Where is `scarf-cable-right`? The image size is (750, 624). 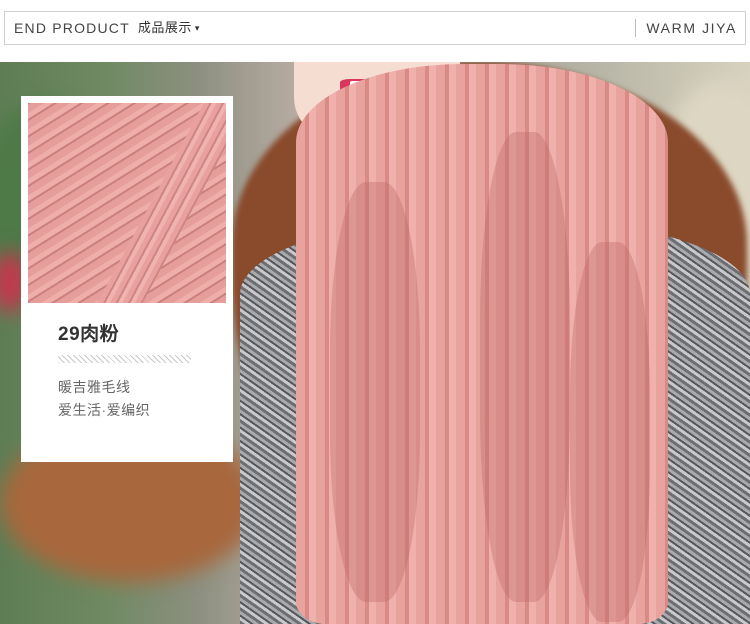
scarf-cable-right is located at coordinates (610, 432).